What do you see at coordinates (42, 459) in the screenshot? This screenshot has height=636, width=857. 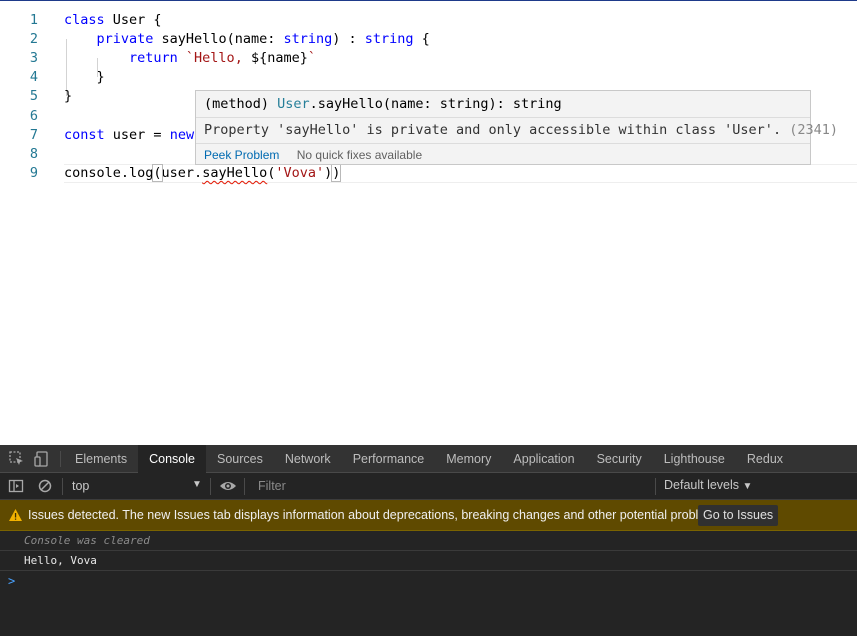 I see `device-toolbar-icon` at bounding box center [42, 459].